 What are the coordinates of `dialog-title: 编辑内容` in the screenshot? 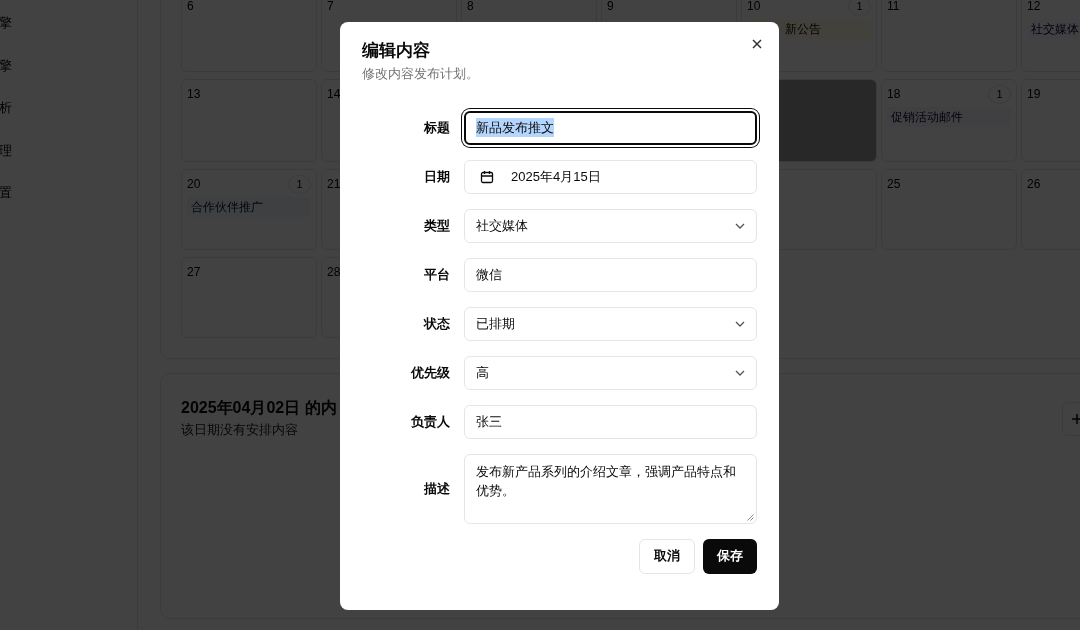 It's located at (396, 51).